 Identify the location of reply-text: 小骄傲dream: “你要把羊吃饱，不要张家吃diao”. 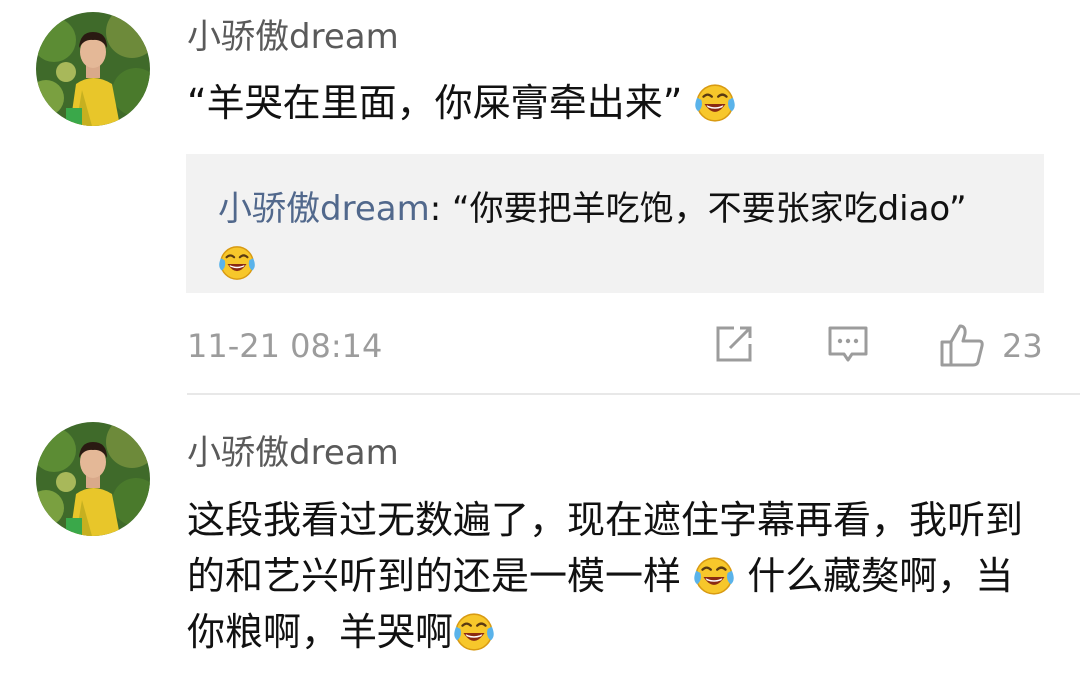
(598, 237).